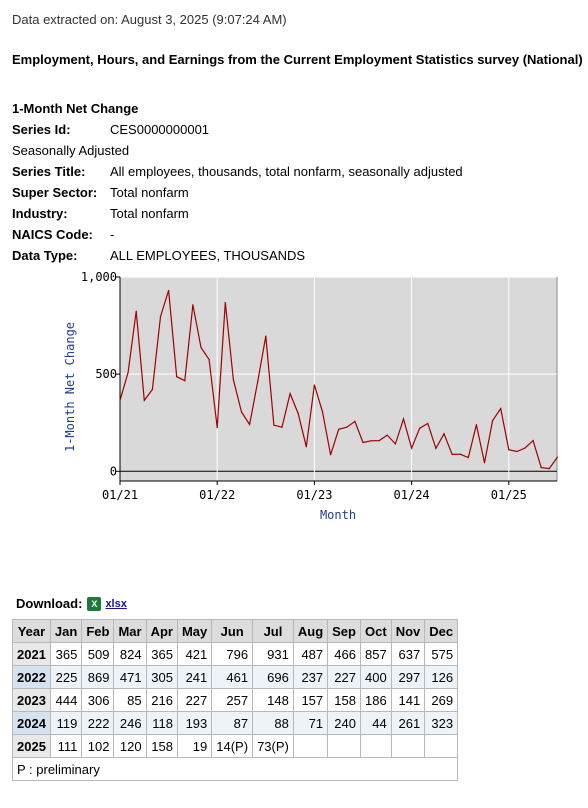 Image resolution: width=588 pixels, height=808 pixels. I want to click on table-cell: 87, so click(232, 723).